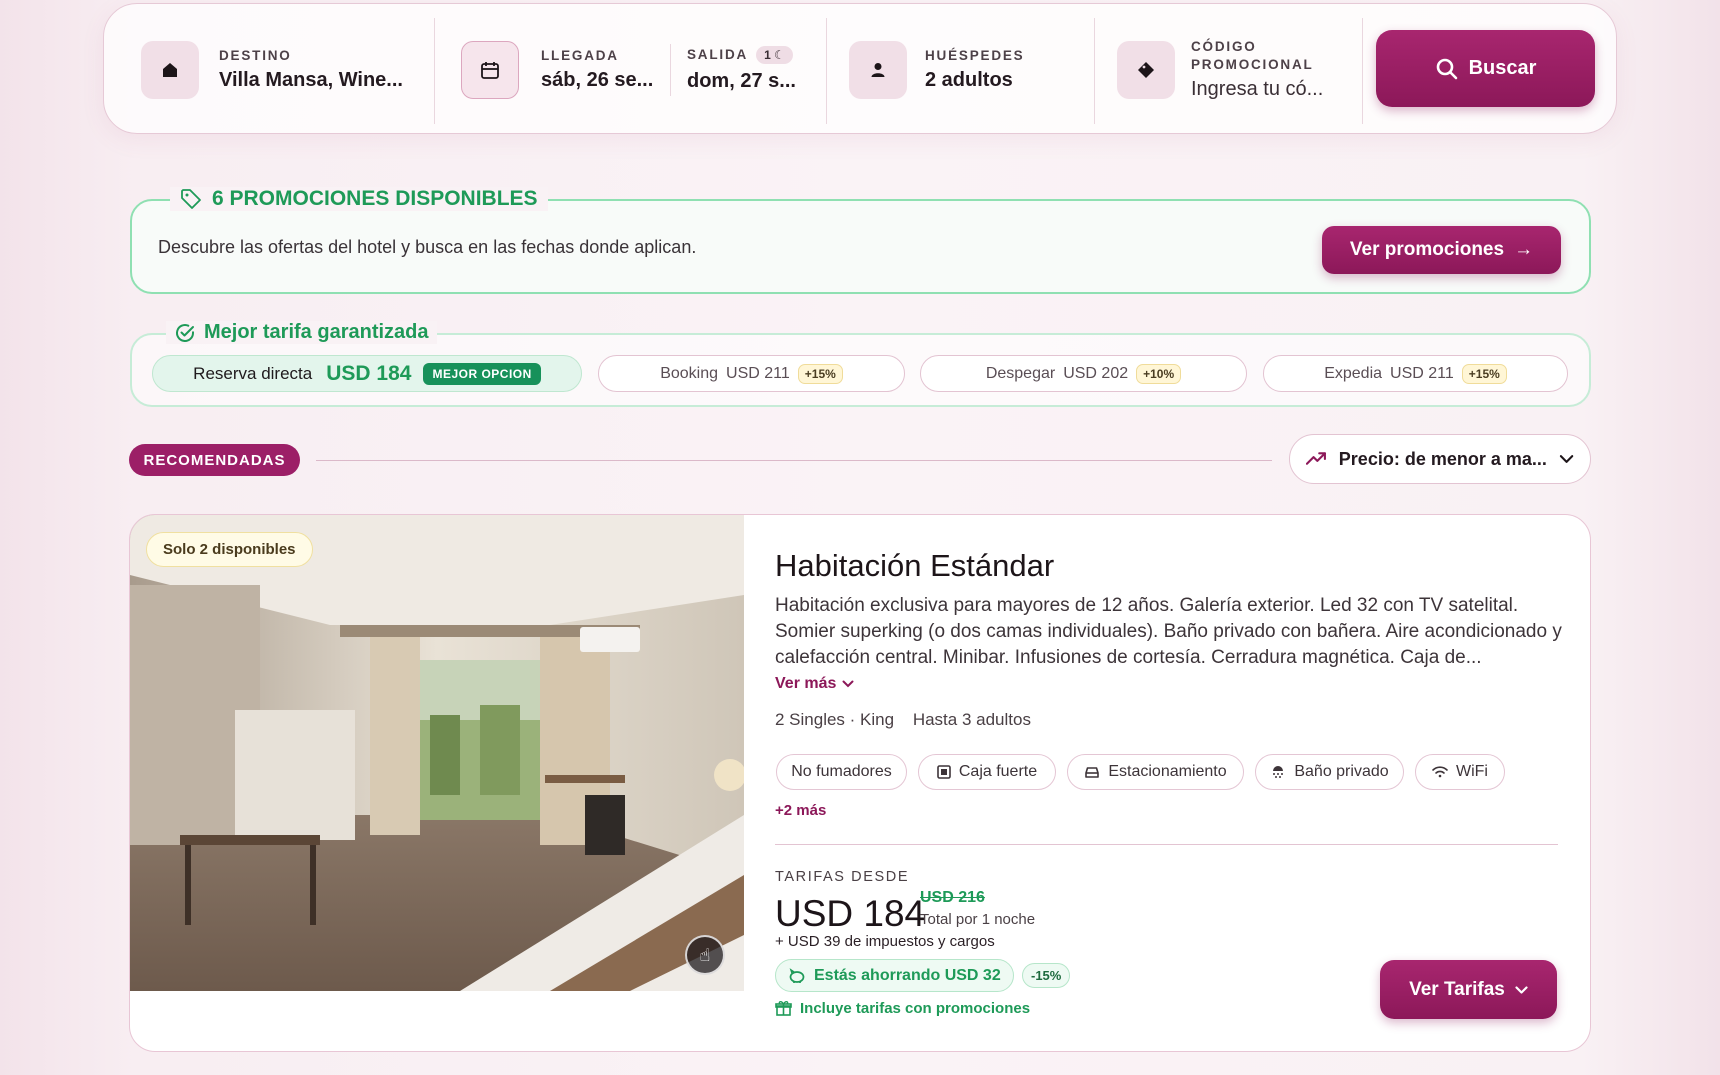 Image resolution: width=1720 pixels, height=1075 pixels. Describe the element at coordinates (915, 565) in the screenshot. I see `room-title: Habitación Estándar` at that location.